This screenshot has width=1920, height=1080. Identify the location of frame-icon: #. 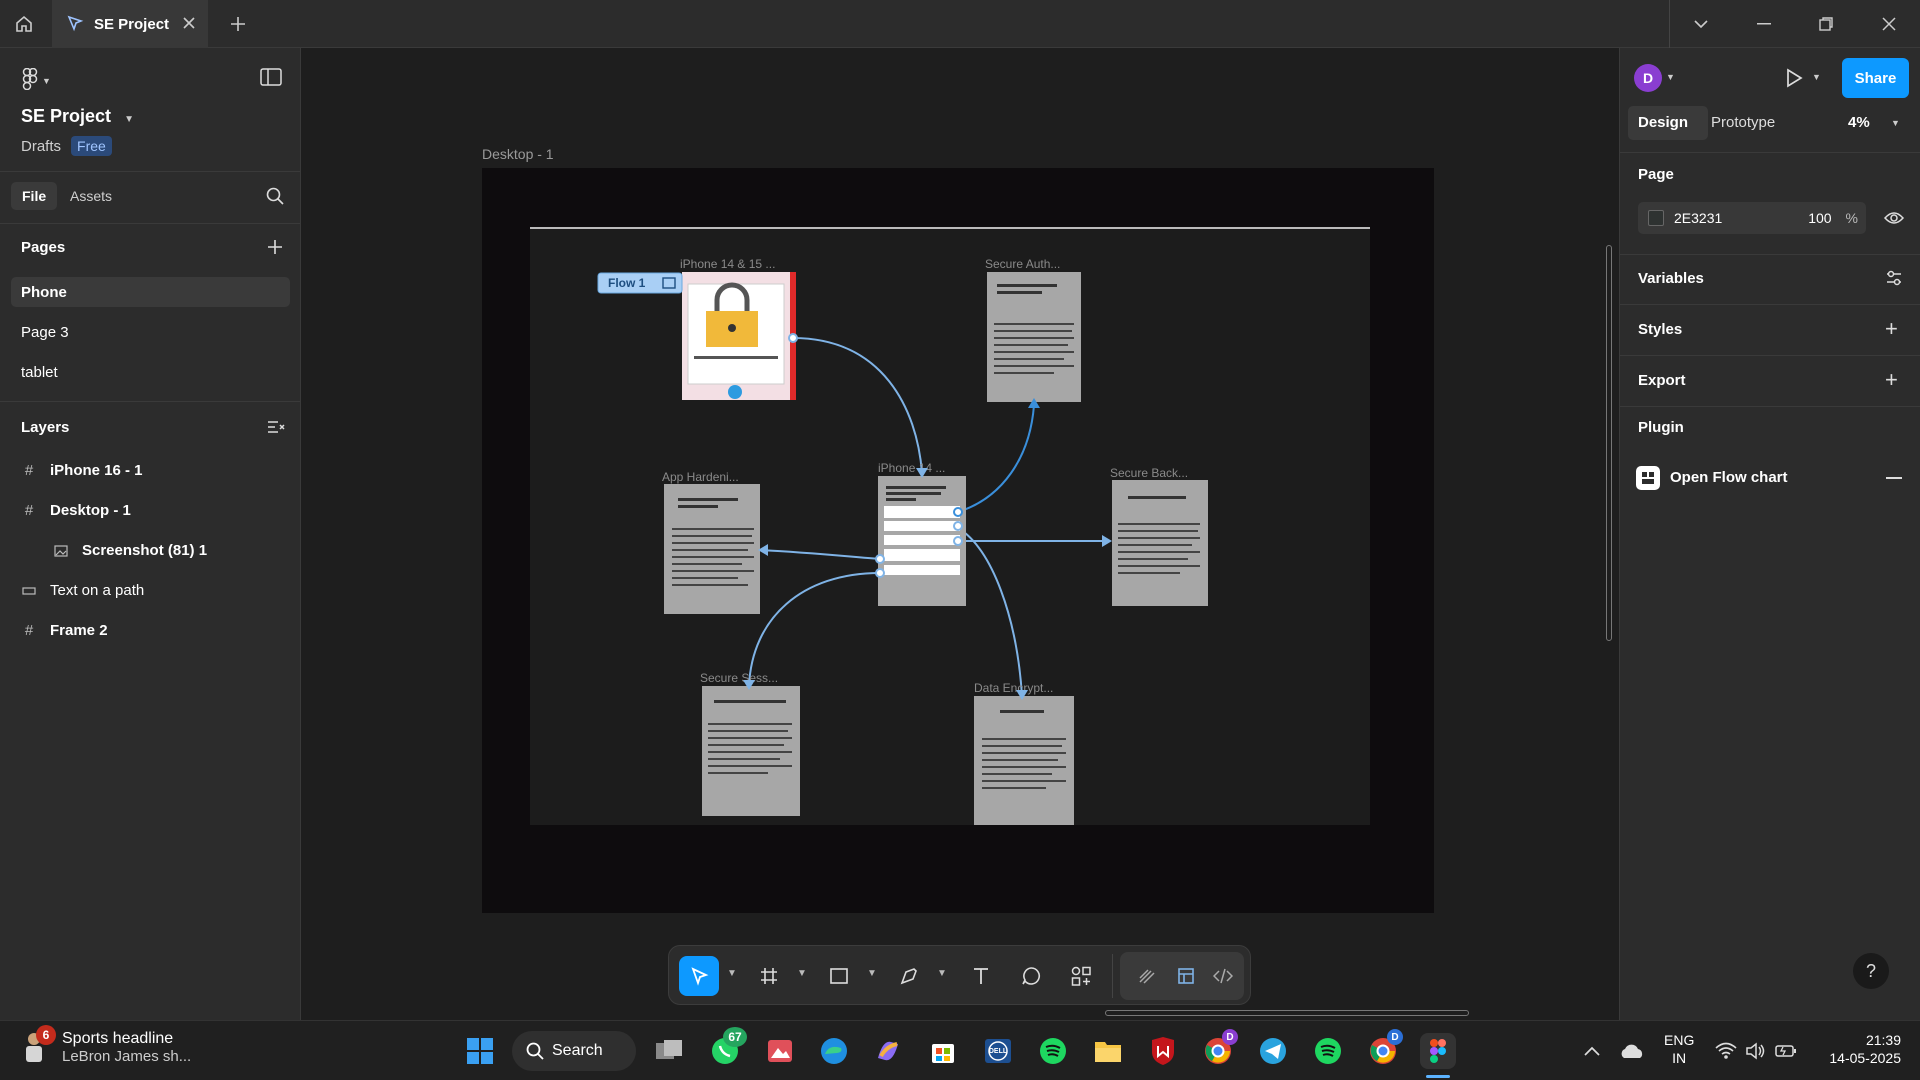
(29, 470).